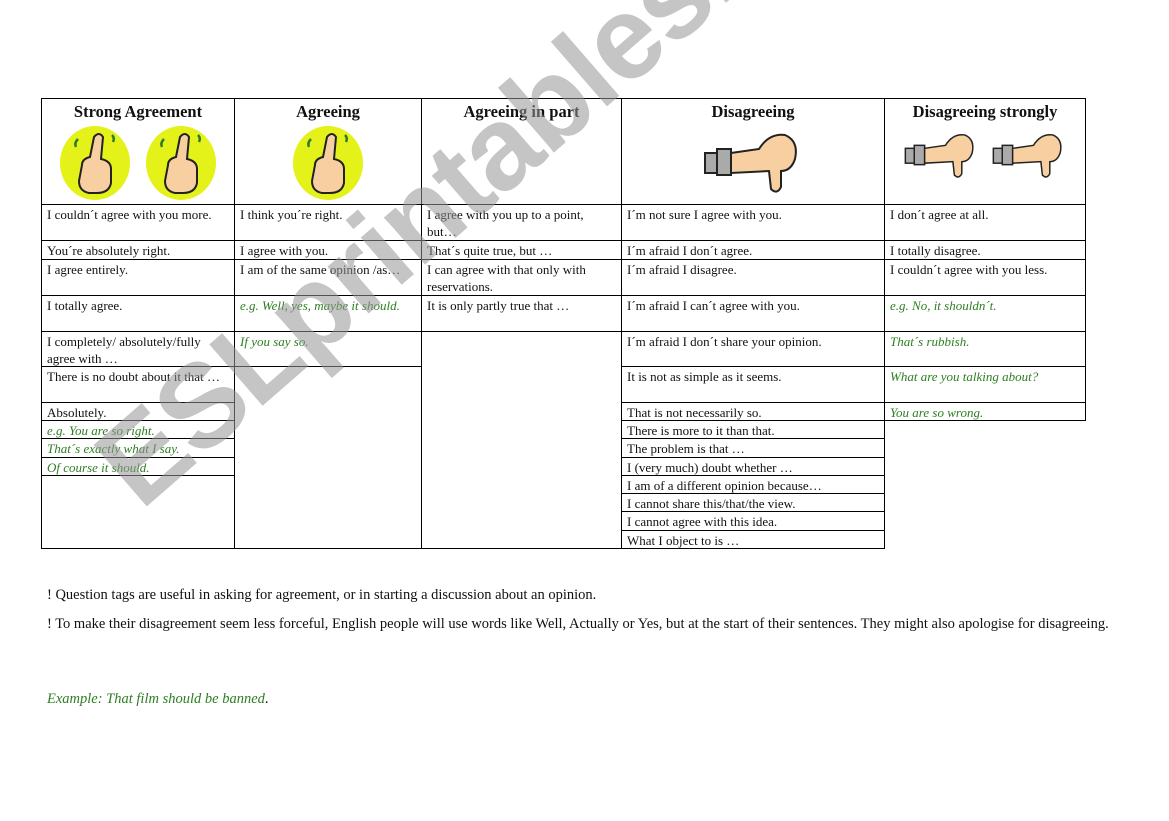 Image resolution: width=1169 pixels, height=821 pixels. Describe the element at coordinates (985, 250) in the screenshot. I see `phrase-cell: I totally disagree.` at that location.